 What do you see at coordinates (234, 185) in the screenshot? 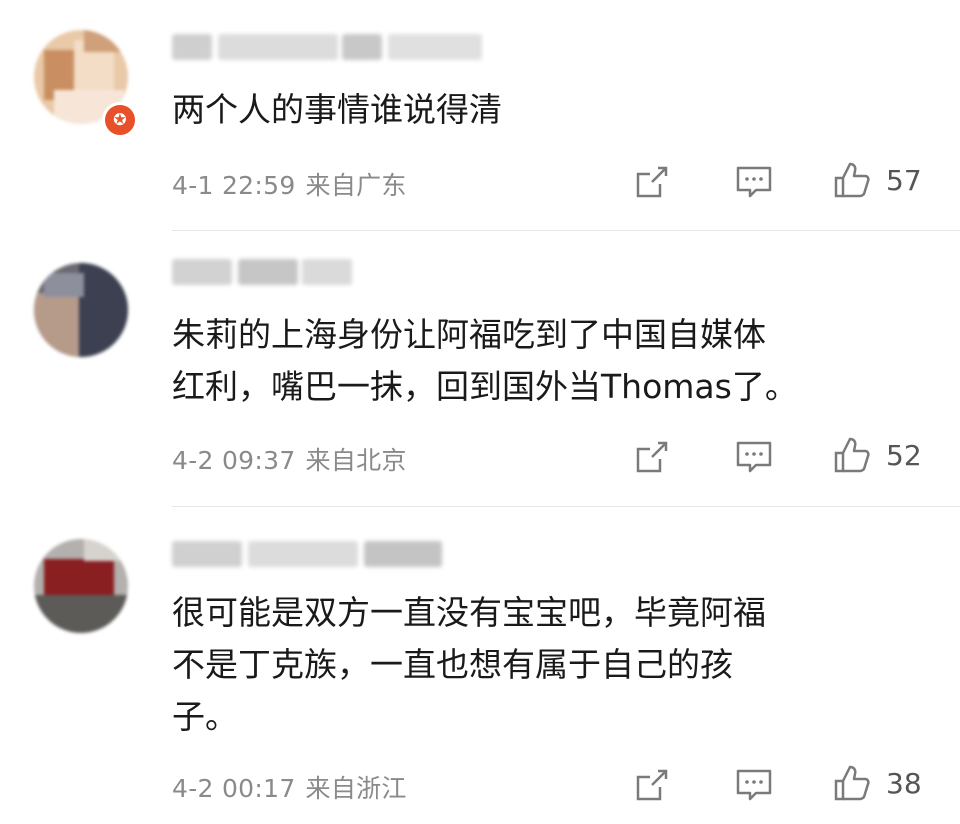
I see `comment-date: 4-1 22:59` at bounding box center [234, 185].